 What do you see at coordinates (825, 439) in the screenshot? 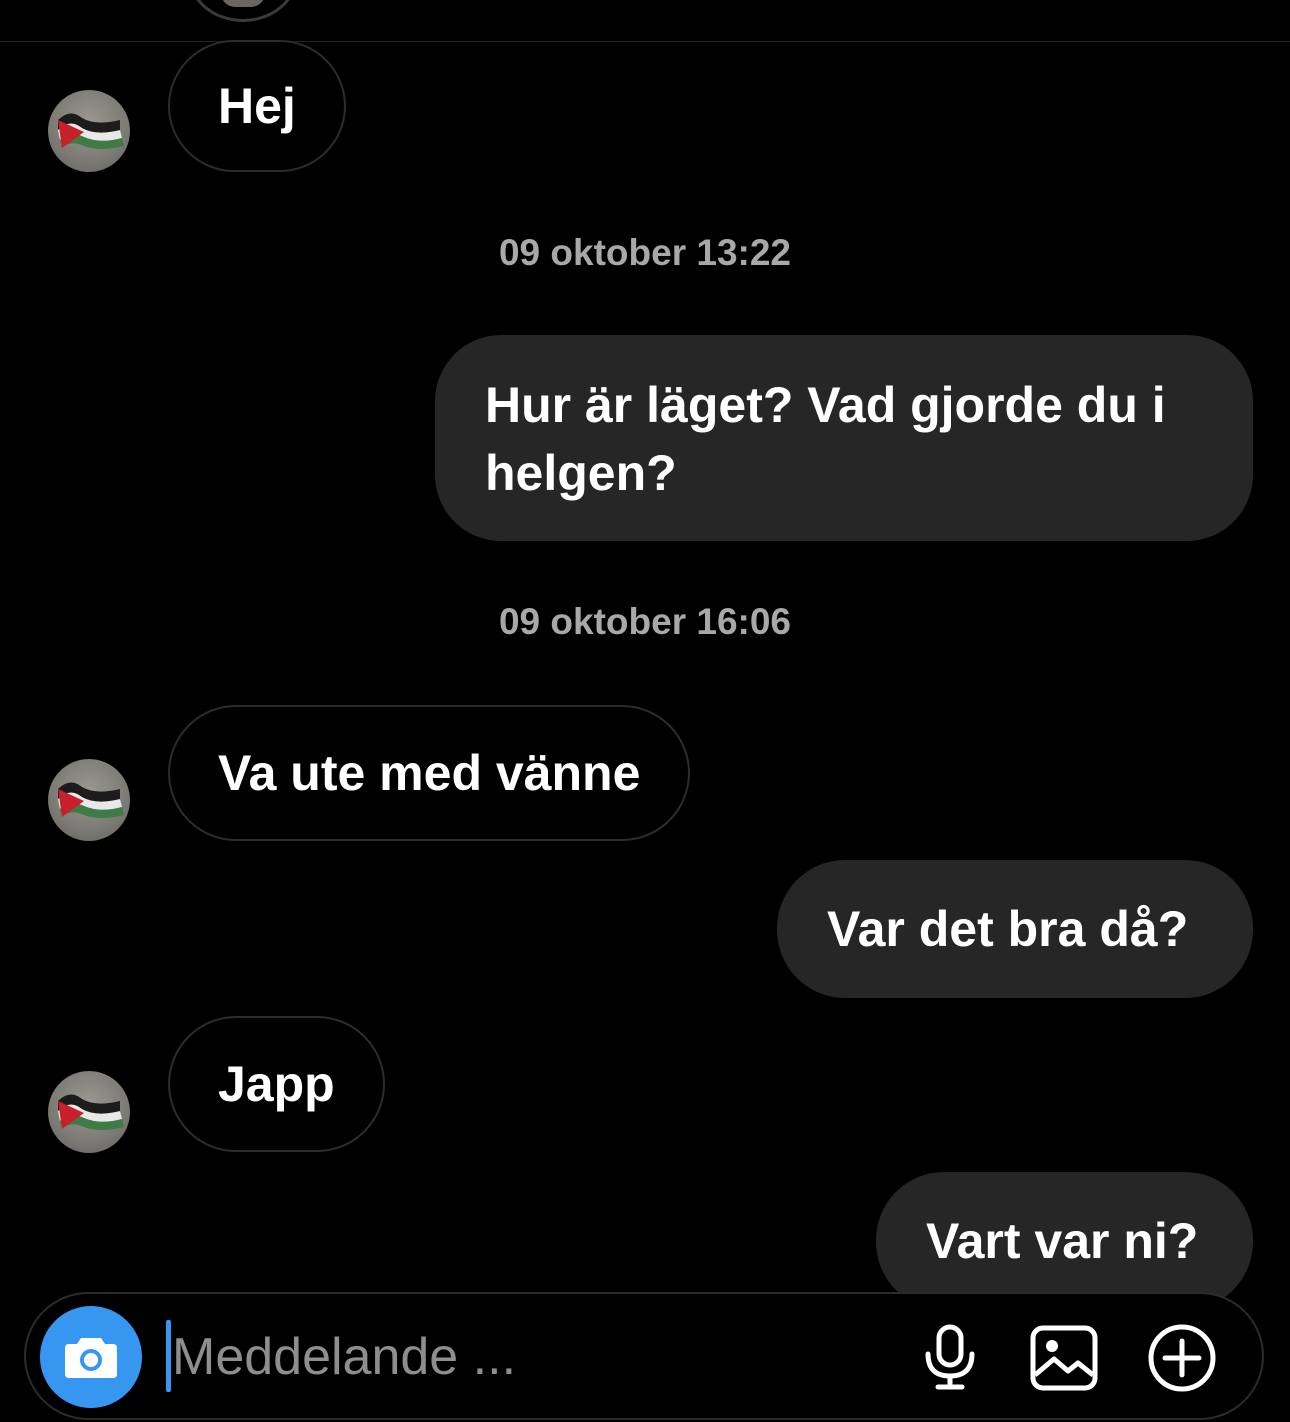
I see `message-text: Hur är läget? Vad gjorde du i helgen?` at bounding box center [825, 439].